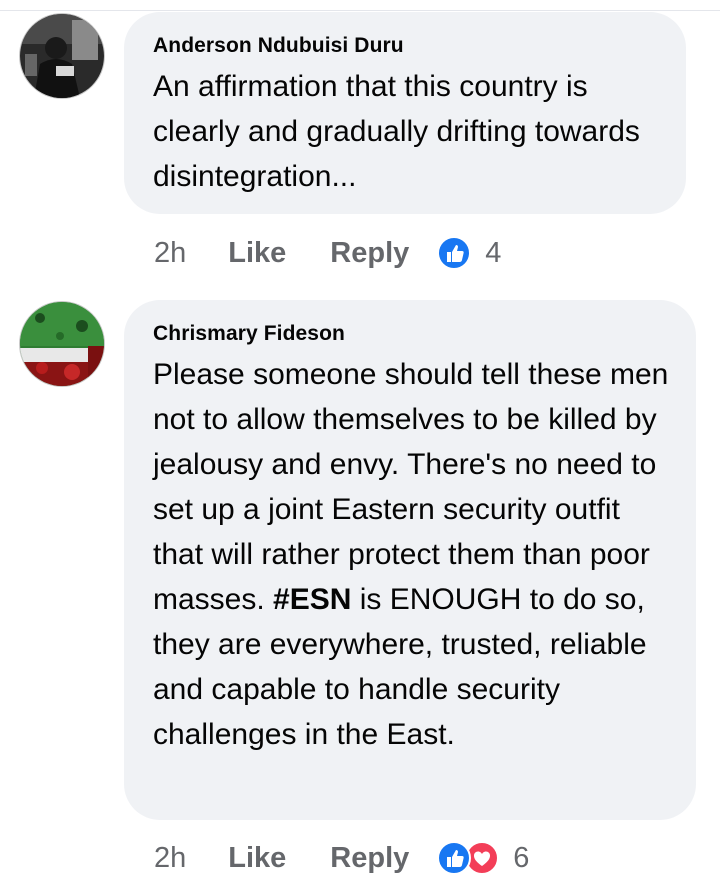  What do you see at coordinates (521, 858) in the screenshot?
I see `reaction-count: 6` at bounding box center [521, 858].